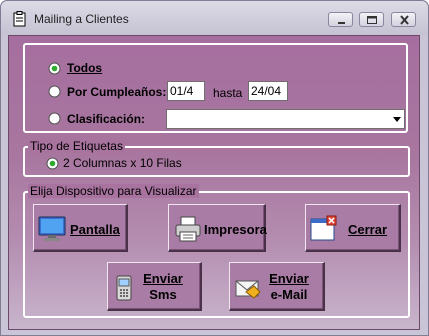  Describe the element at coordinates (397, 119) in the screenshot. I see `chevron-down-icon` at that location.